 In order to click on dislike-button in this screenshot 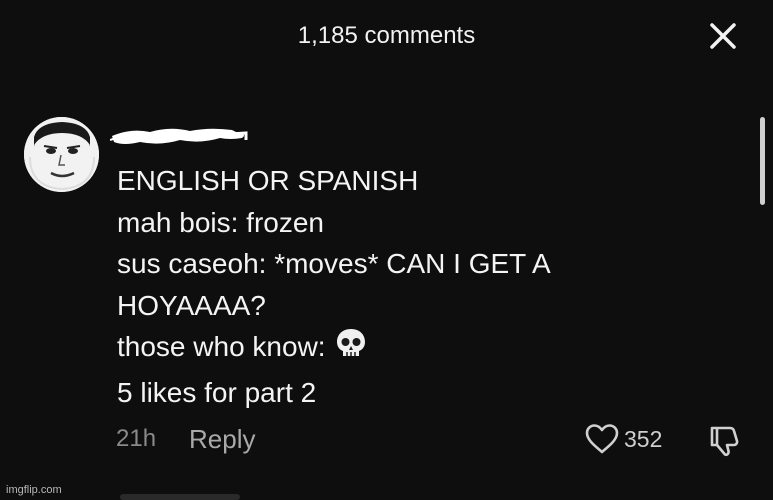, I will do `click(724, 441)`.